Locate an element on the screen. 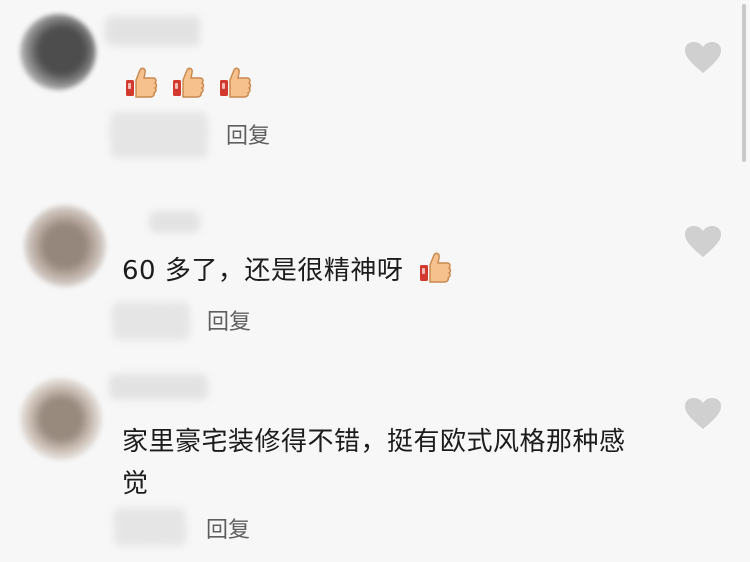  comment-text-content: 60 多了，还是很精神呀 is located at coordinates (263, 271).